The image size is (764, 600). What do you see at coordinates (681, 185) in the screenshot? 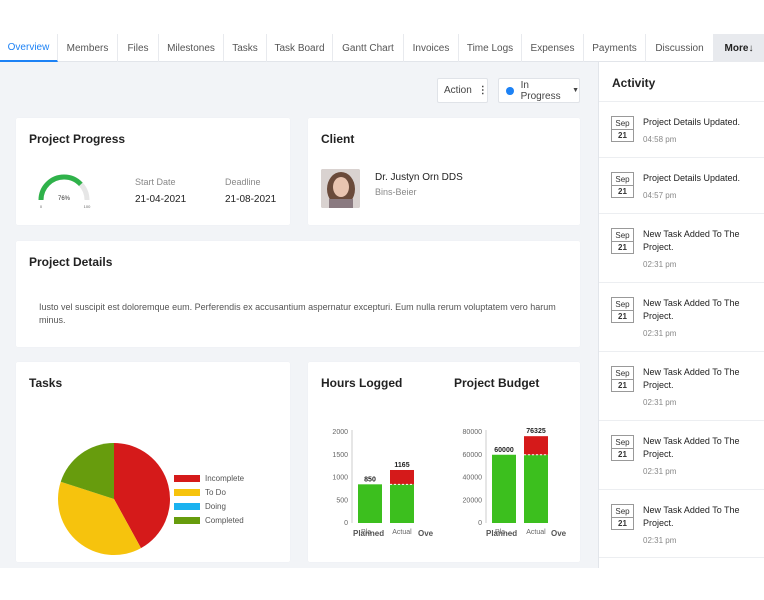
I see `activity-item: Sep 21 Project Details Updated. 04:57 pm` at bounding box center [681, 185].